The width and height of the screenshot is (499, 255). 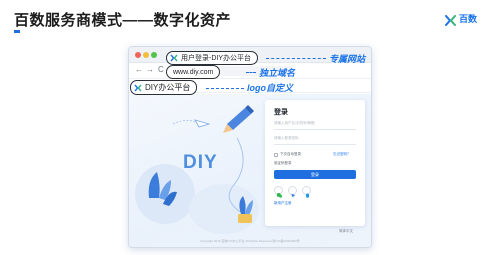 What do you see at coordinates (245, 218) in the screenshot?
I see `plant-pot-icon` at bounding box center [245, 218].